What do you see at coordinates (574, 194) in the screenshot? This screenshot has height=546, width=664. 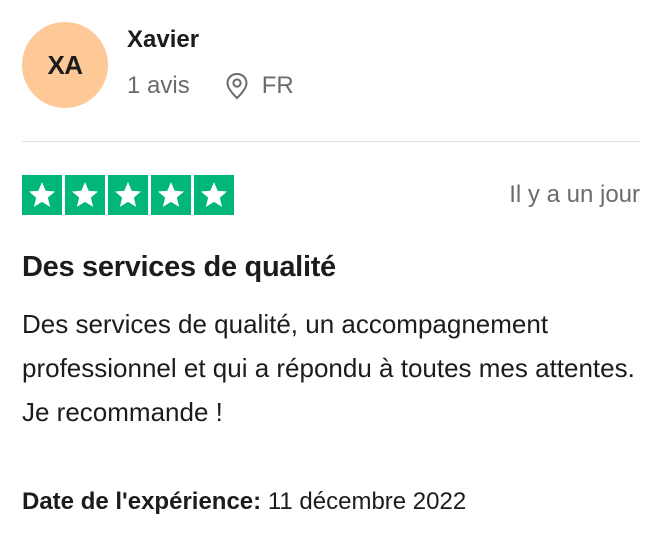 I see `review-date: Il y a un jour` at bounding box center [574, 194].